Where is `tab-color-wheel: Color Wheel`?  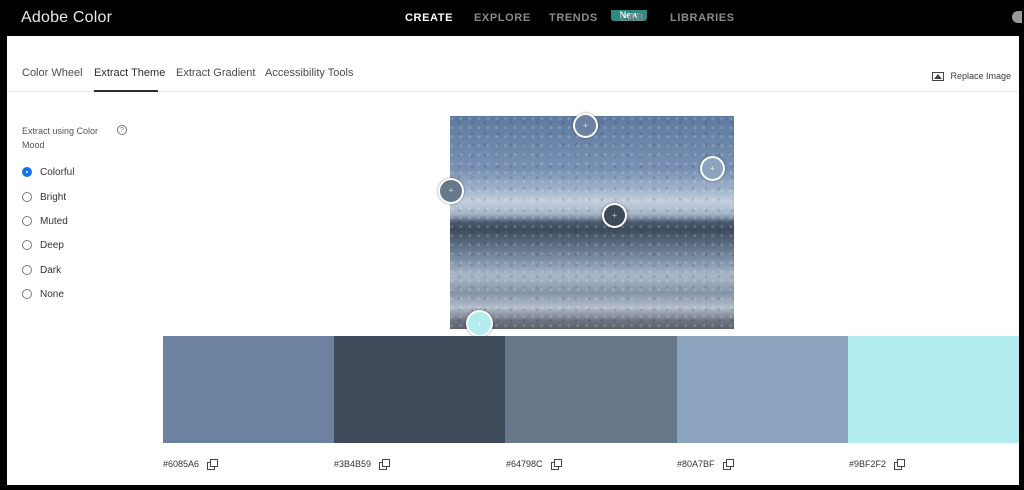 tab-color-wheel: Color Wheel is located at coordinates (52, 73).